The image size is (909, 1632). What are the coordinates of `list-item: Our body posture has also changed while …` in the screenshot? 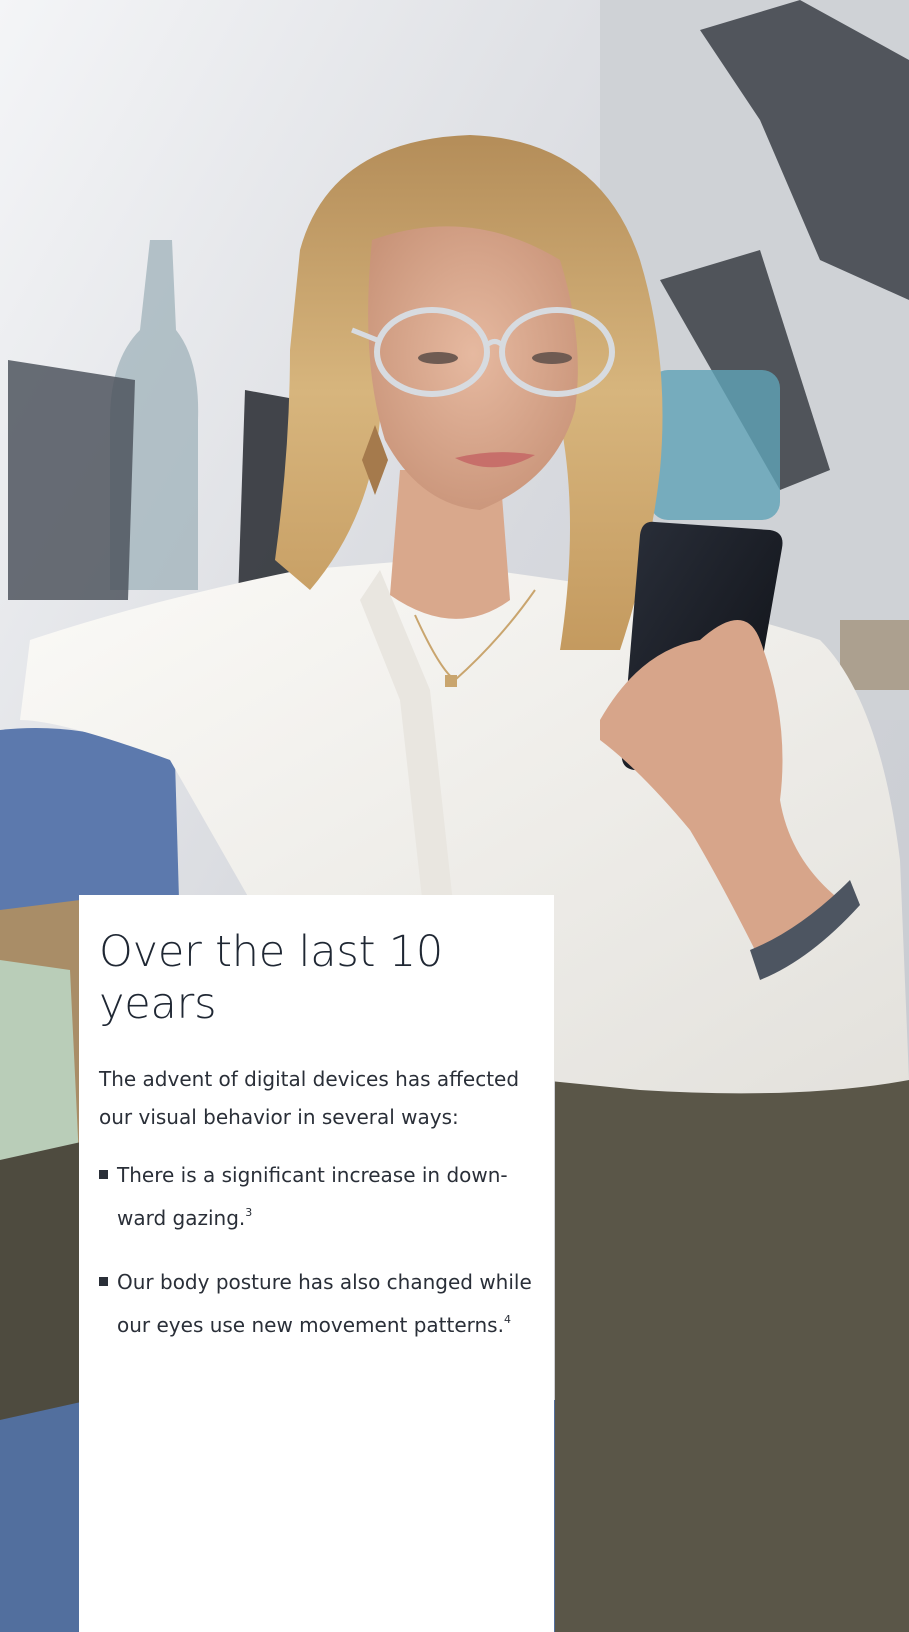 It's located at (316, 1303).